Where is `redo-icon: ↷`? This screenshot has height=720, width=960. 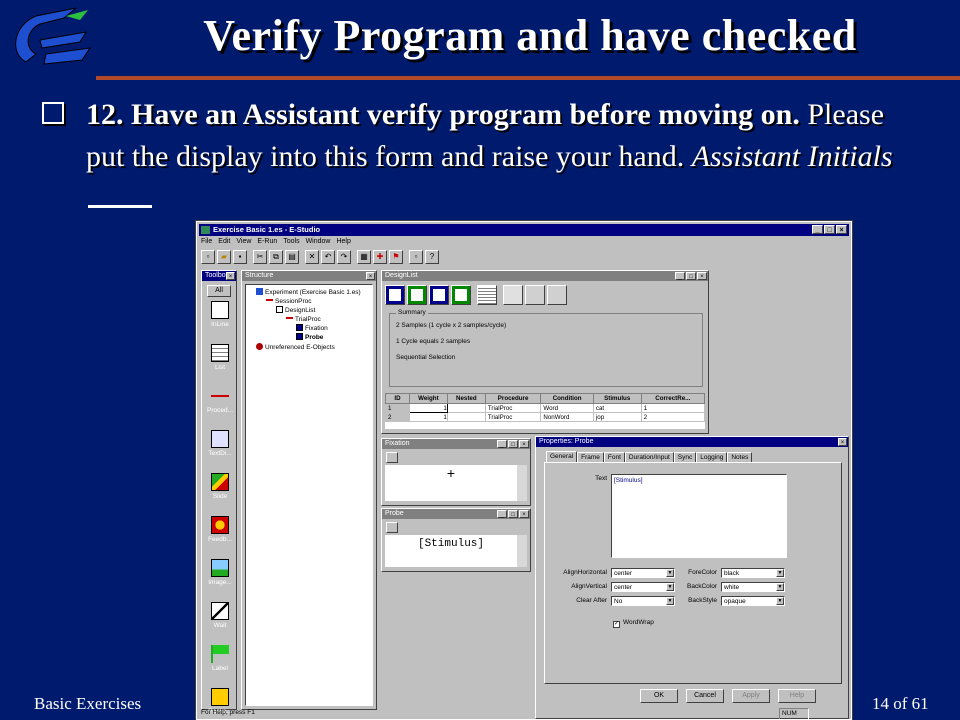
redo-icon: ↷ is located at coordinates (344, 257).